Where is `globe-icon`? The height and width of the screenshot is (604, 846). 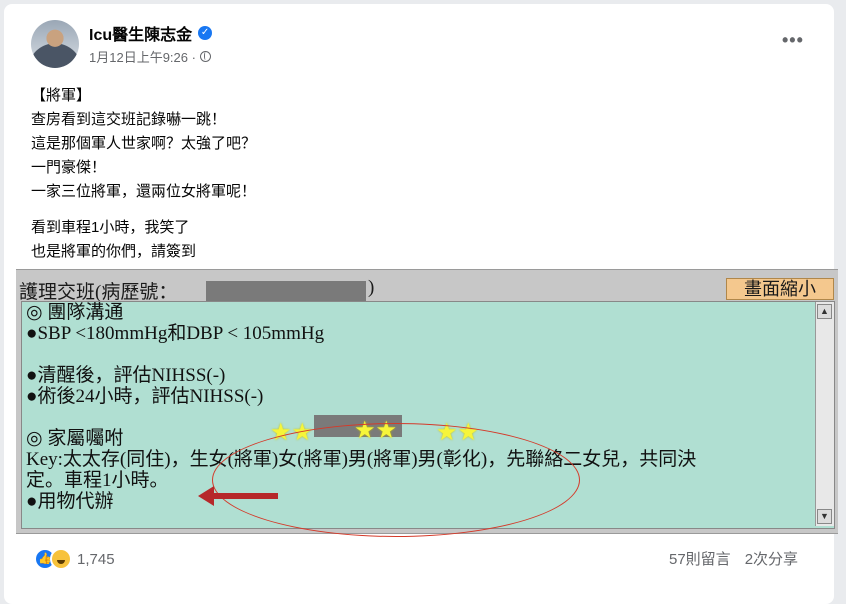 globe-icon is located at coordinates (205, 56).